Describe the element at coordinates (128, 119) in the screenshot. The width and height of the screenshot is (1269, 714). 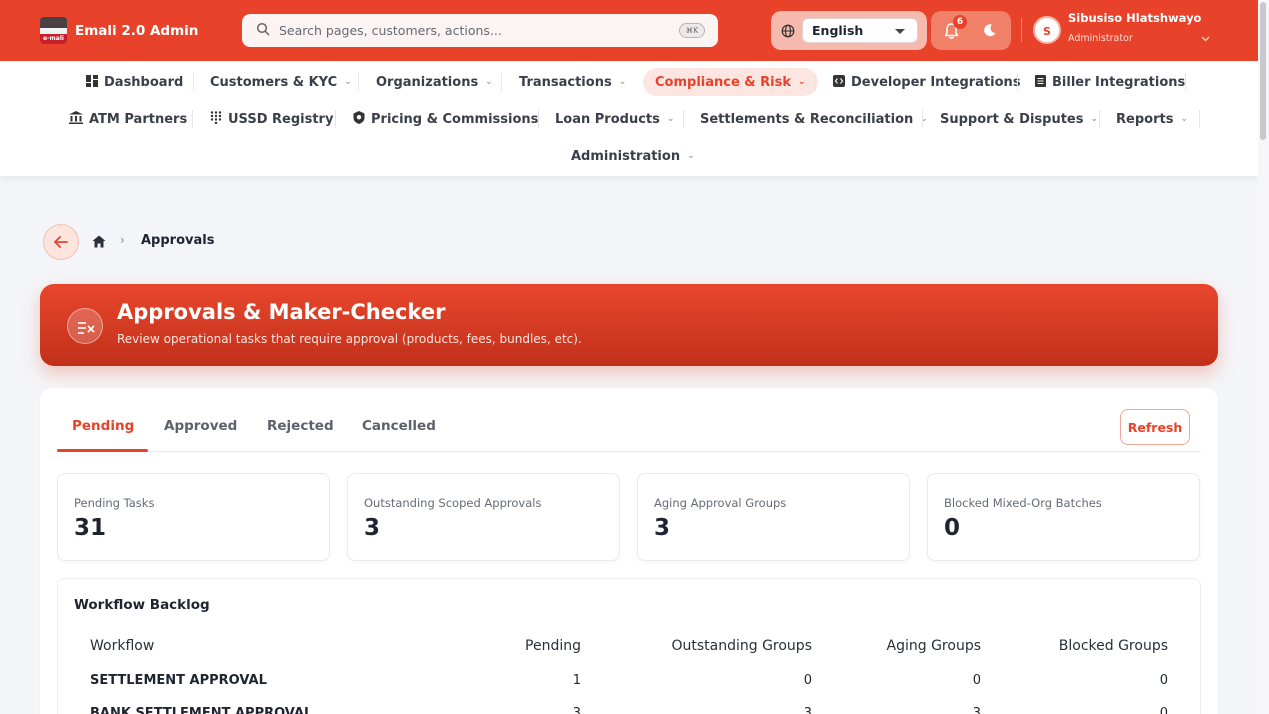
I see `nav-atm-partners: ATM Partners` at that location.